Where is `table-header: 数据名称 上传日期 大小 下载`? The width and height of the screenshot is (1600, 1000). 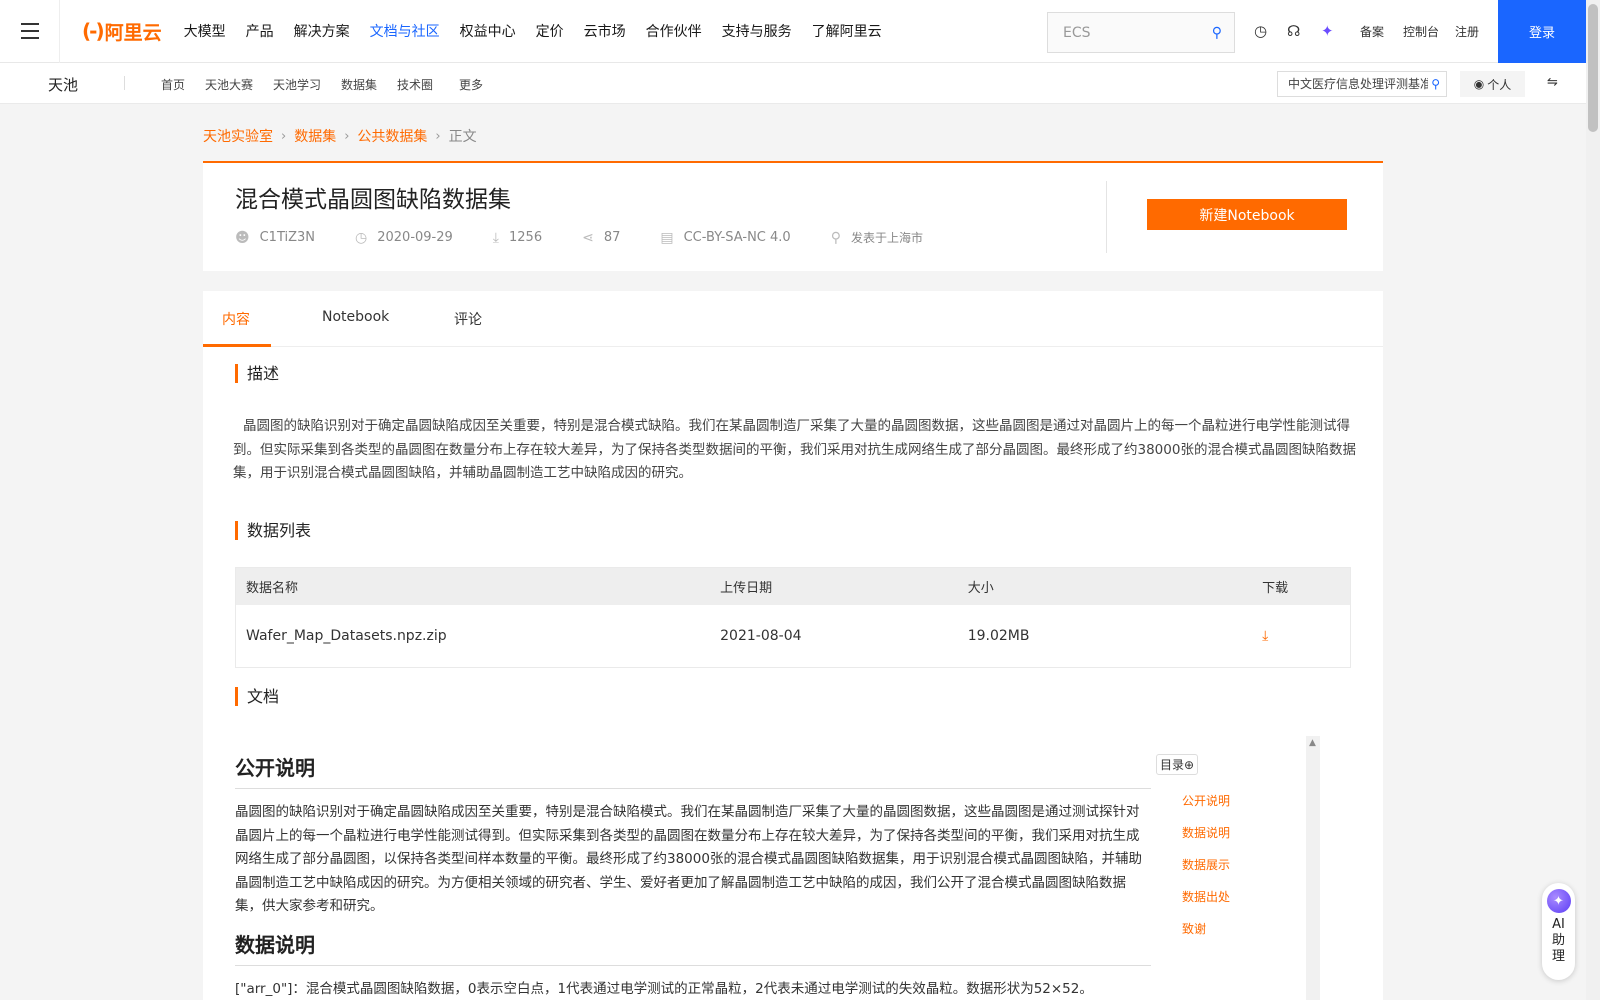 table-header: 数据名称 上传日期 大小 下载 is located at coordinates (793, 586).